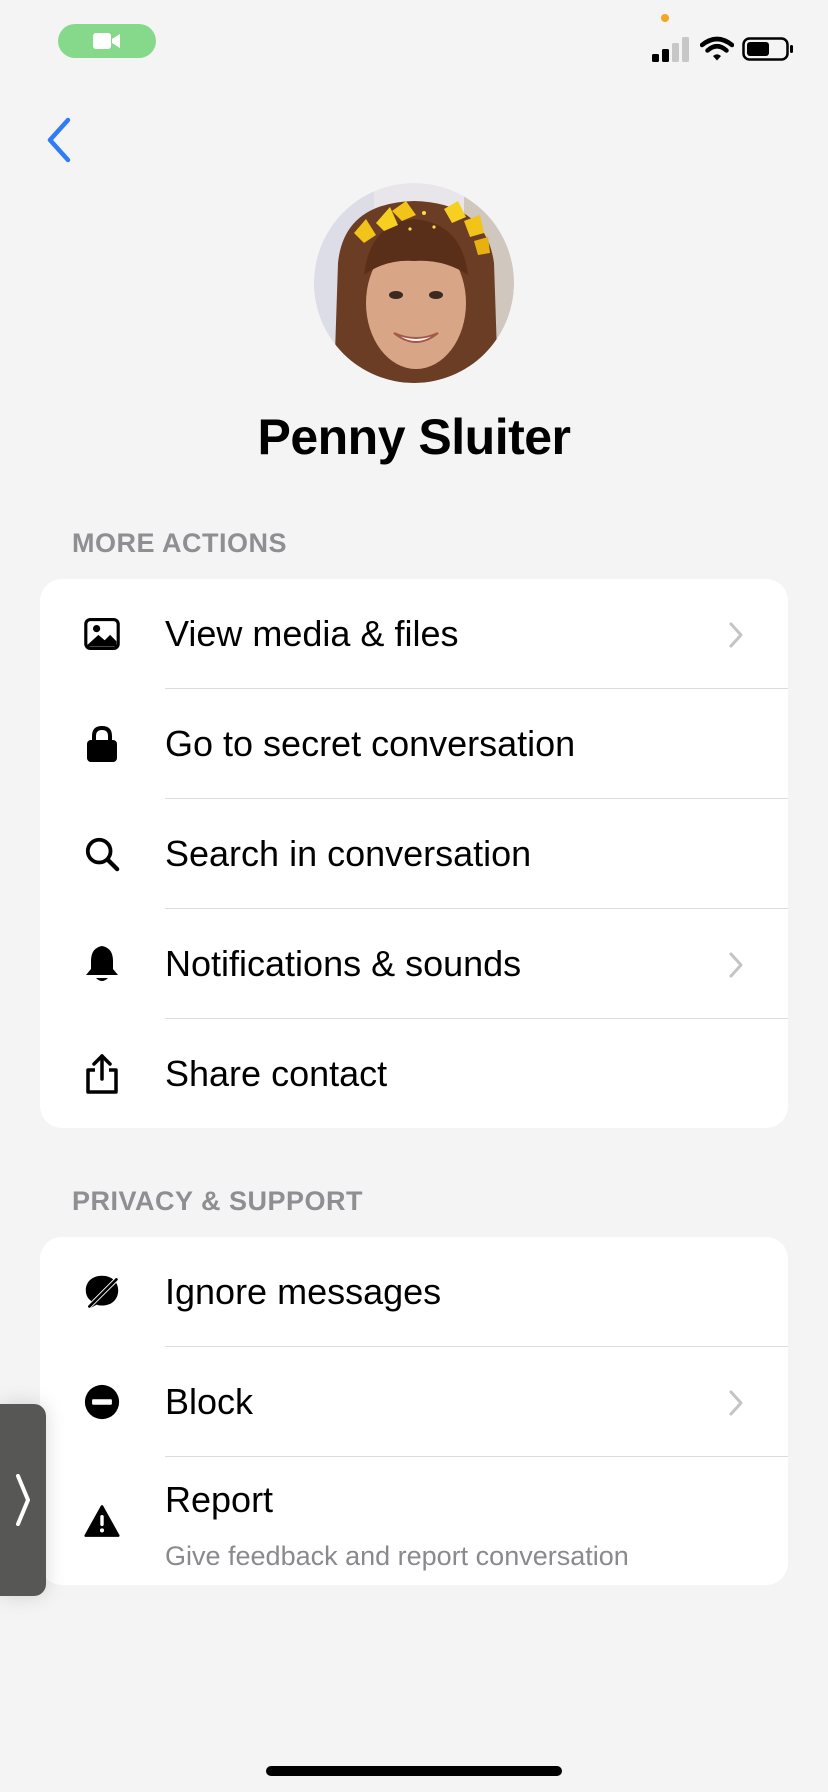 This screenshot has width=828, height=1792. What do you see at coordinates (102, 1292) in the screenshot?
I see `ignore-icon` at bounding box center [102, 1292].